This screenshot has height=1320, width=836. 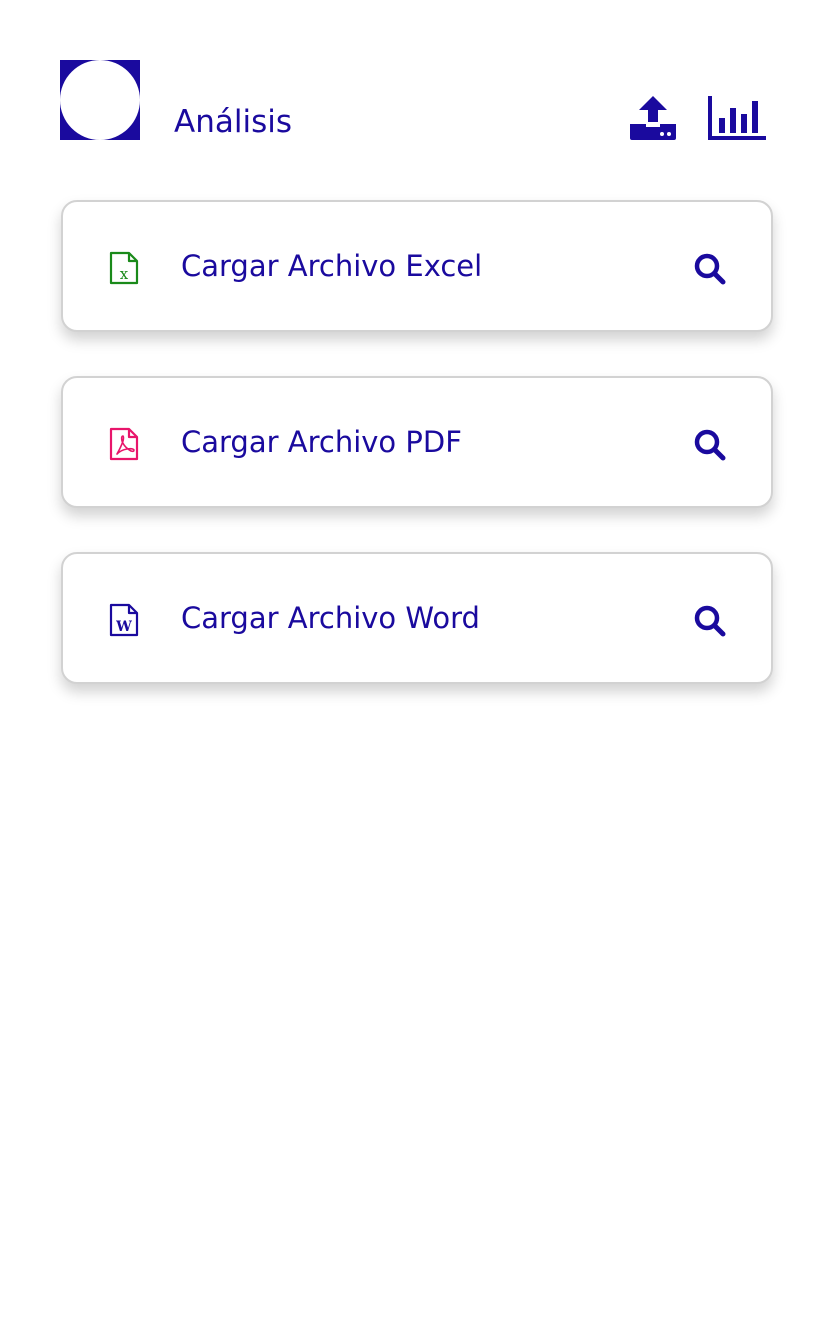 I want to click on upload-pdf-card: Cargar Archivo PDF, so click(x=417, y=442).